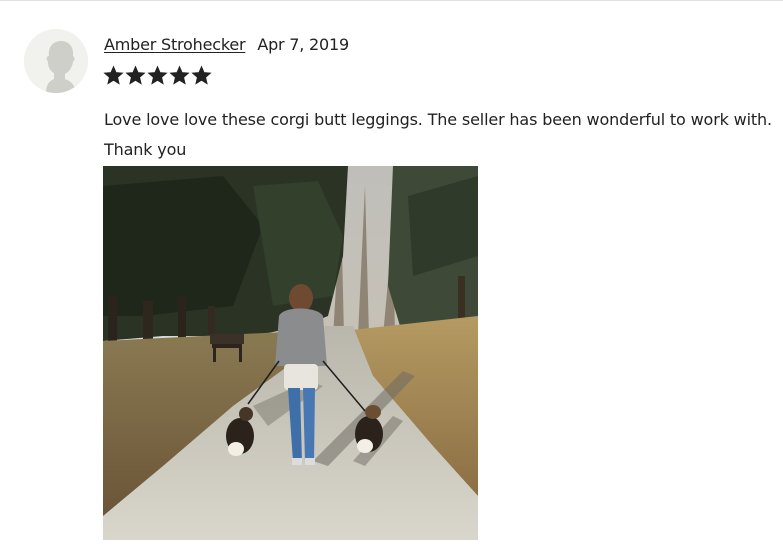 This screenshot has width=783, height=552. Describe the element at coordinates (175, 44) in the screenshot. I see `reviewer-name-link: Amber Strohecker` at that location.